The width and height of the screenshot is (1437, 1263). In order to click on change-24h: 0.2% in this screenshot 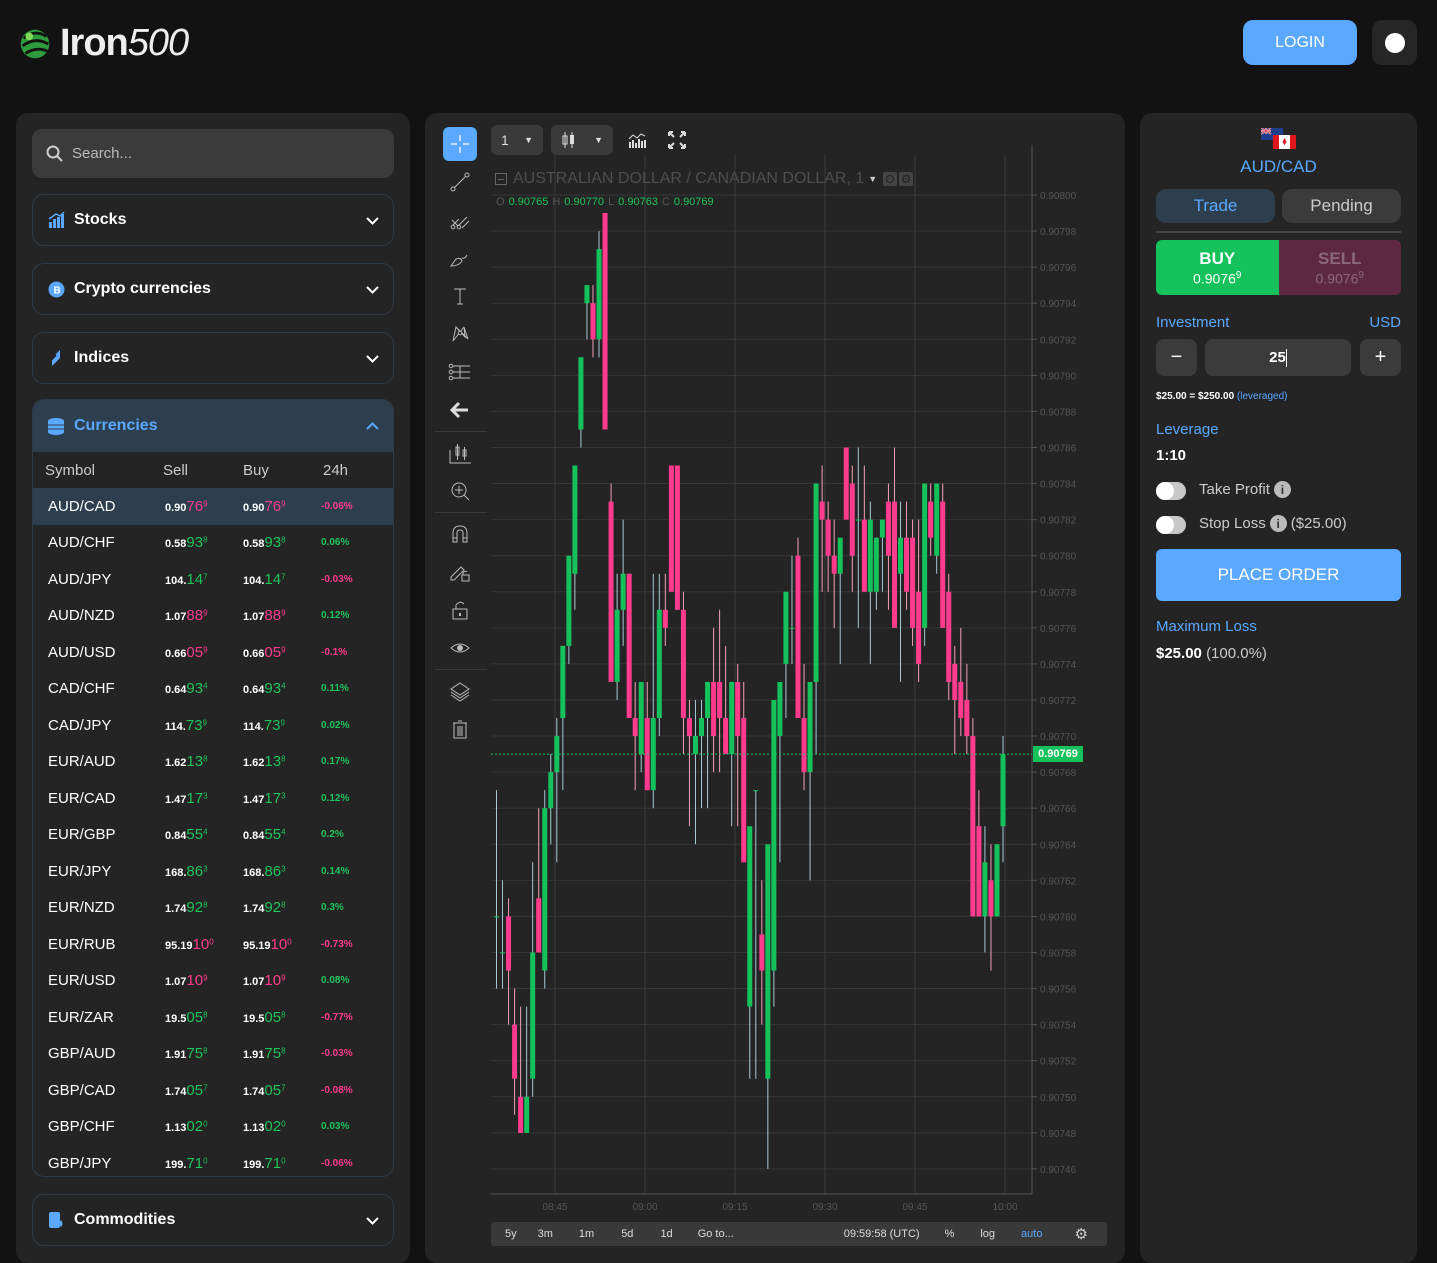, I will do `click(332, 835)`.